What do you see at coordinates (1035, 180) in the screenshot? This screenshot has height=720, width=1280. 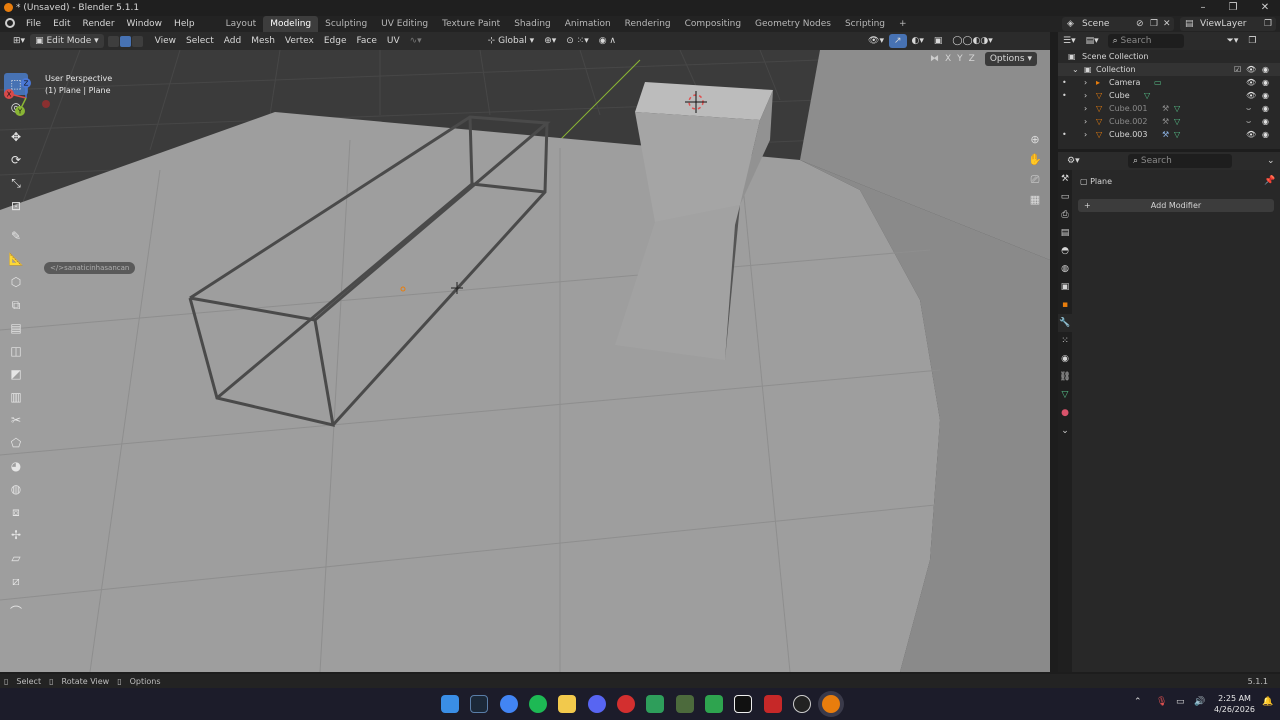 I see `camera-view-icon: ⎚` at bounding box center [1035, 180].